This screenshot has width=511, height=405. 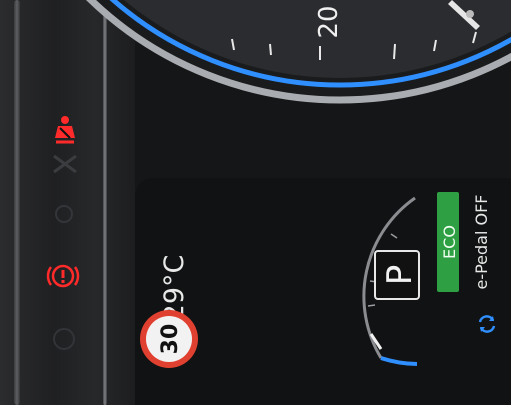 I want to click on drive-mode-label: ECO, so click(x=449, y=242).